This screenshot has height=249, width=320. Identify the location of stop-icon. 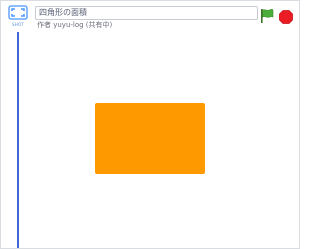
(286, 17).